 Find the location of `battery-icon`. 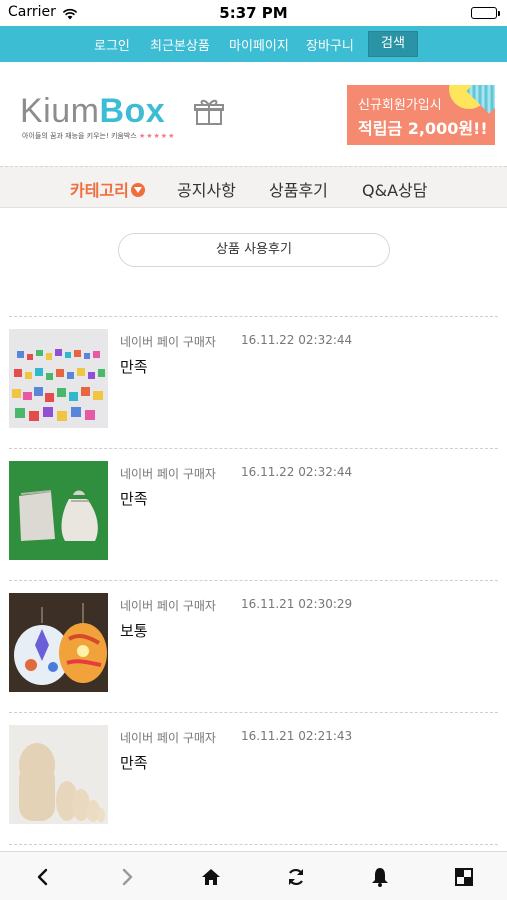

battery-icon is located at coordinates (485, 13).